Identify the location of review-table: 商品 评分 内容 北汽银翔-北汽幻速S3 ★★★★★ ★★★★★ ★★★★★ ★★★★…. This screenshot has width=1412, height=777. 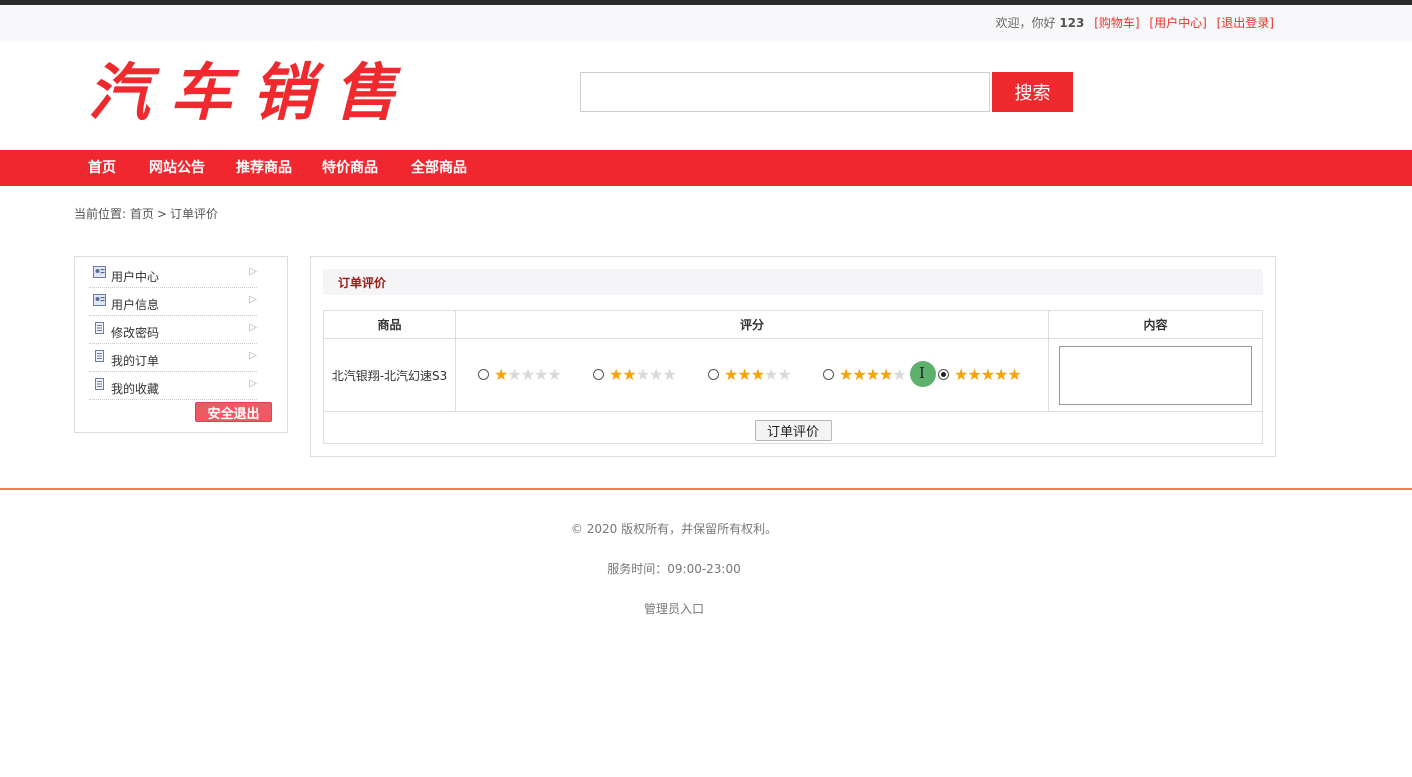
(793, 377).